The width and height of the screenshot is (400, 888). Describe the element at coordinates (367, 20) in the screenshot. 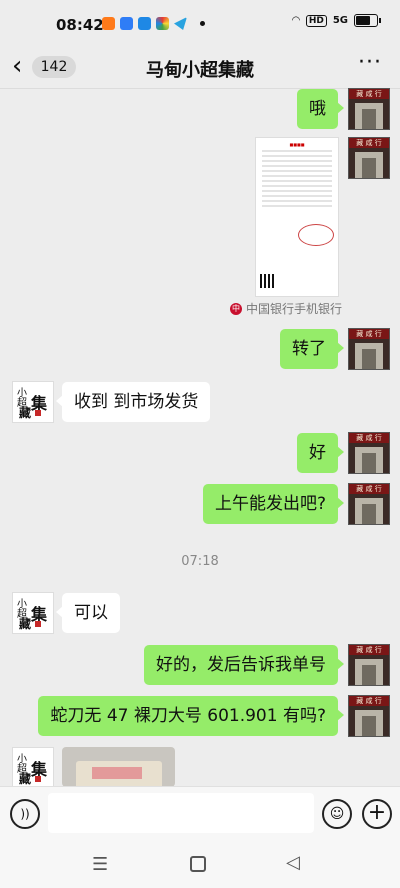

I see `battery-icon` at that location.